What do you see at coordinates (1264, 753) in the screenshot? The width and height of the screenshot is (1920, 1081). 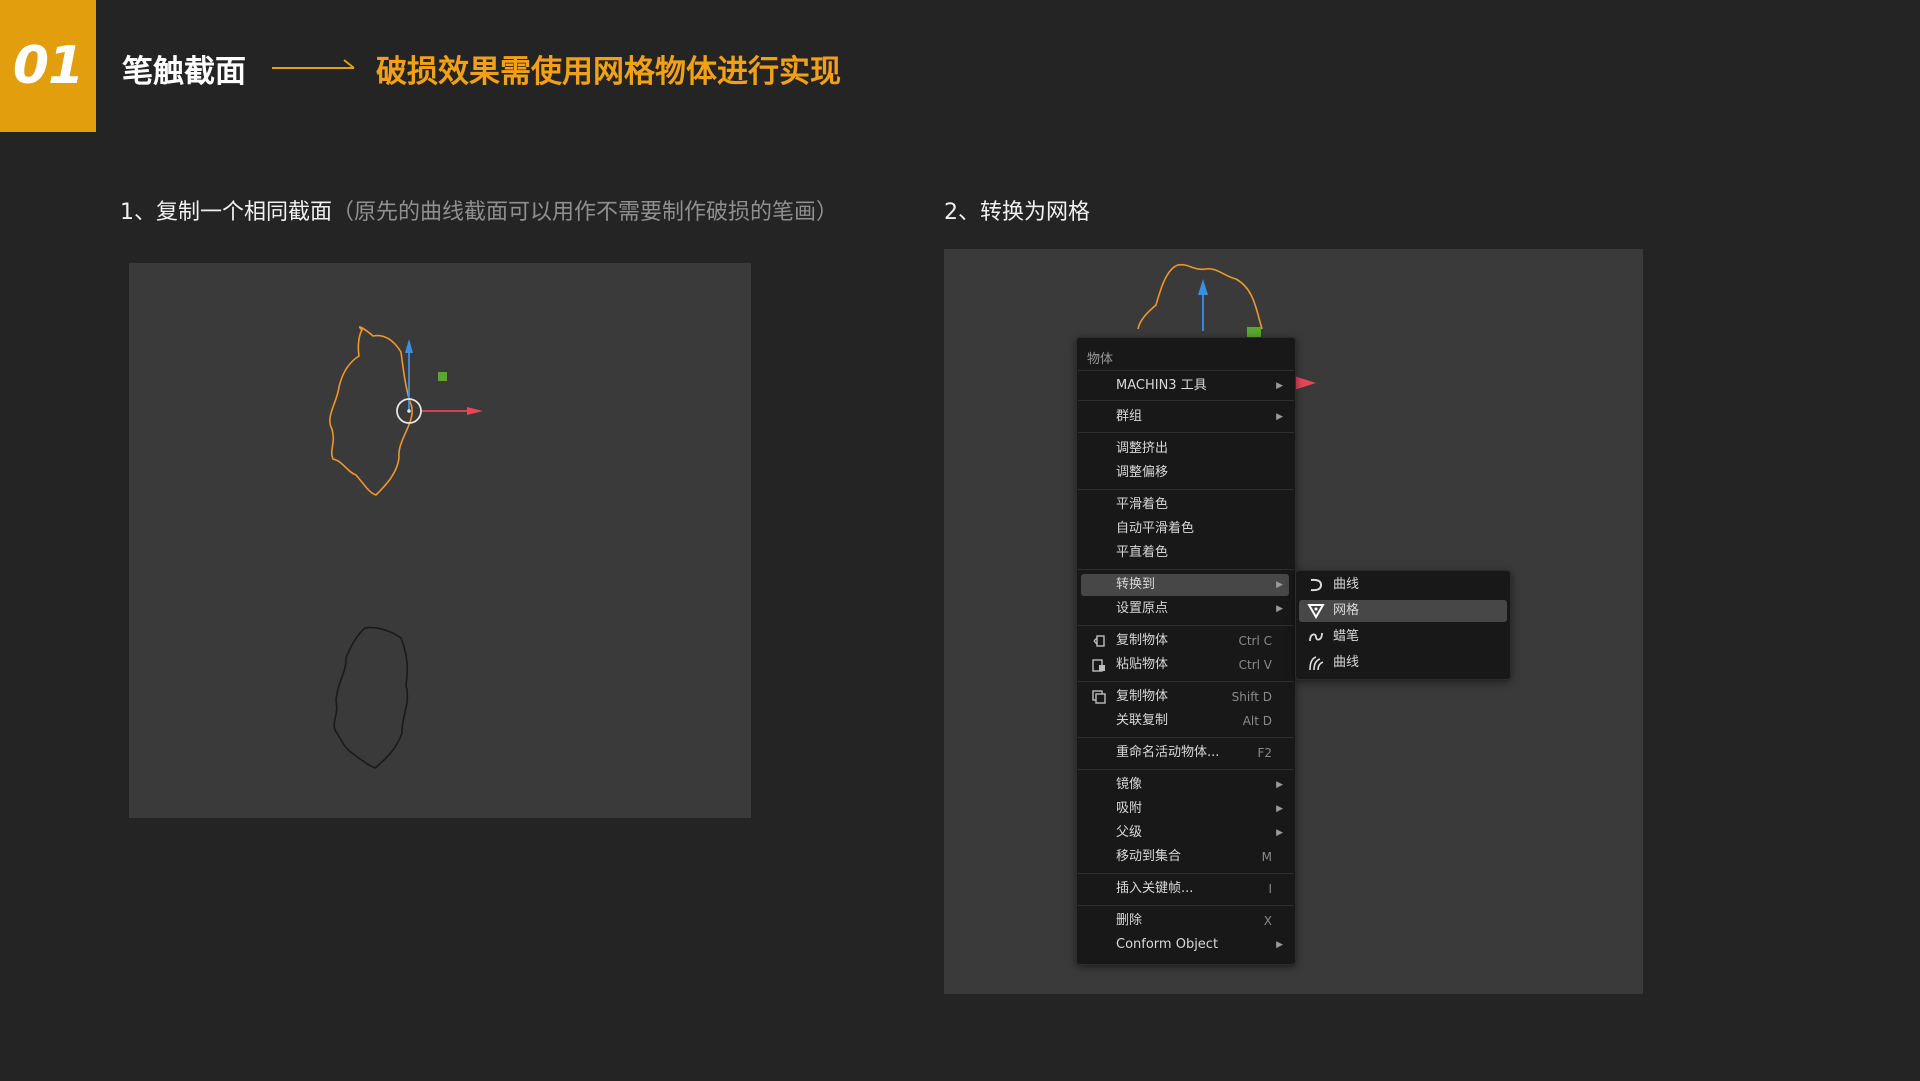 I see `menu-item-shortcut: F2` at bounding box center [1264, 753].